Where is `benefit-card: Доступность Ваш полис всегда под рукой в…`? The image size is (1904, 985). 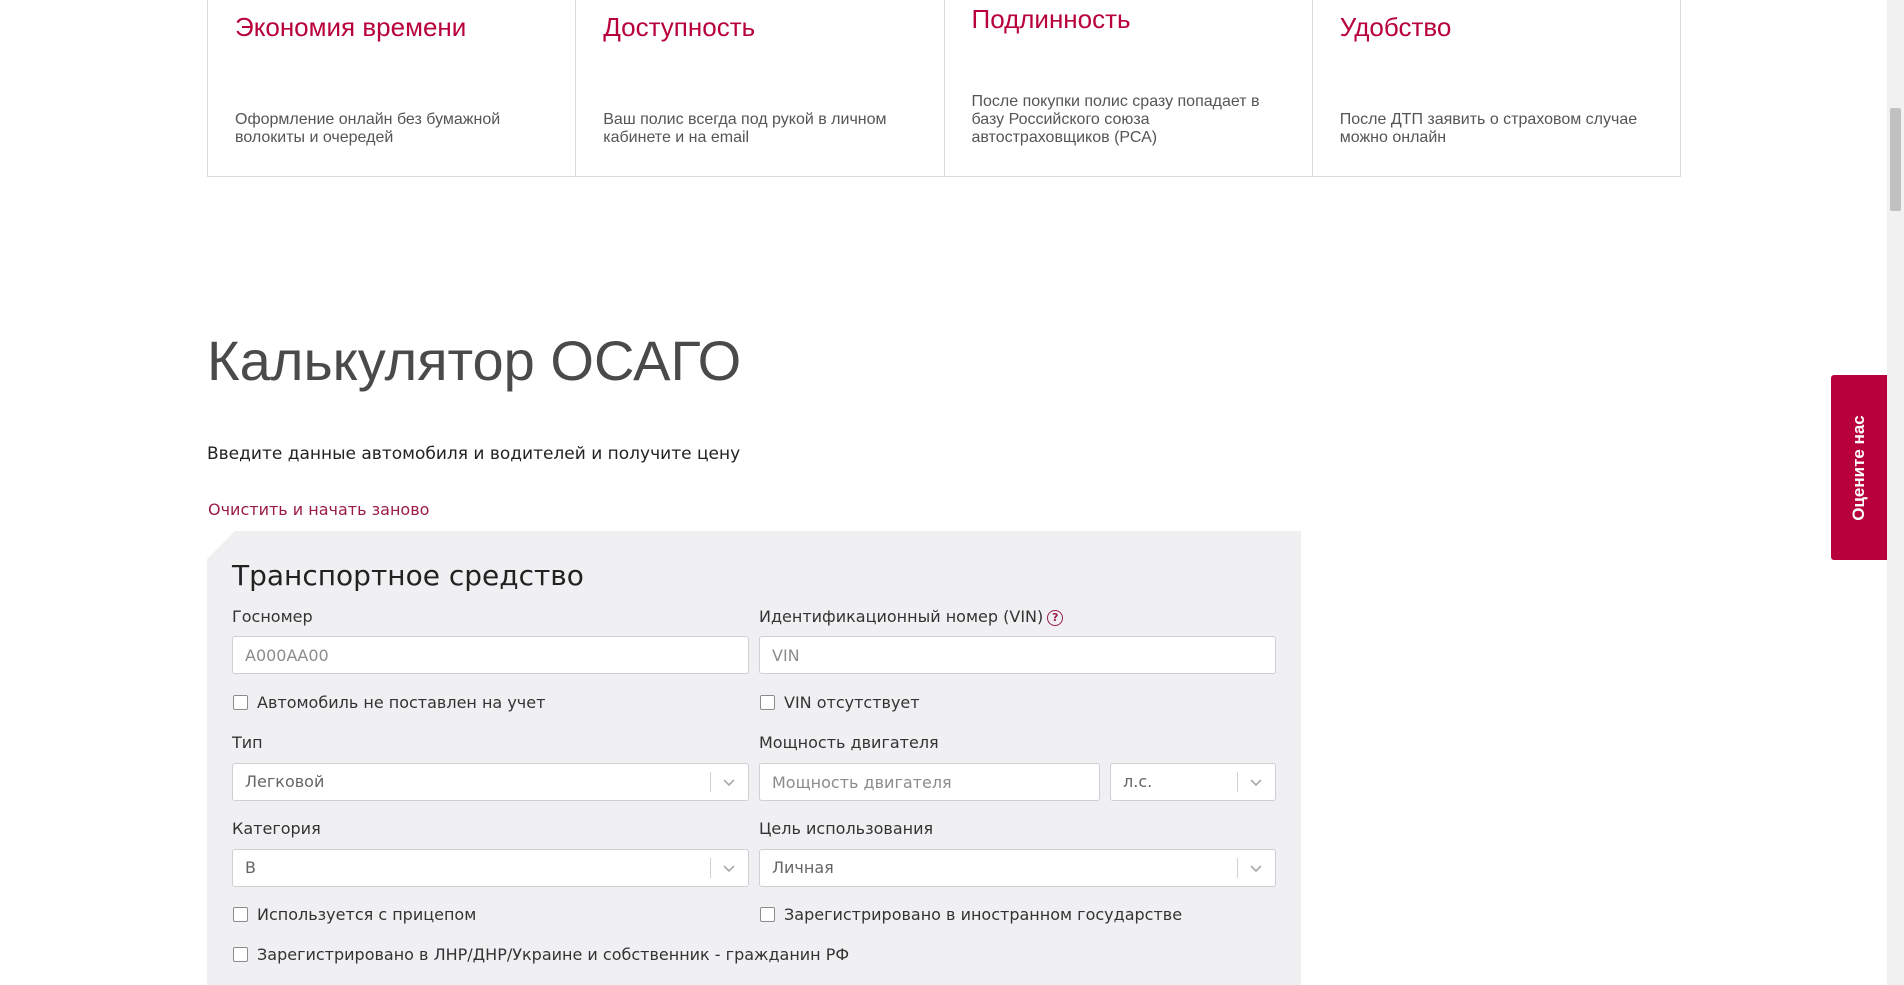 benefit-card: Доступность Ваш полис всегда под рукой в… is located at coordinates (760, 88).